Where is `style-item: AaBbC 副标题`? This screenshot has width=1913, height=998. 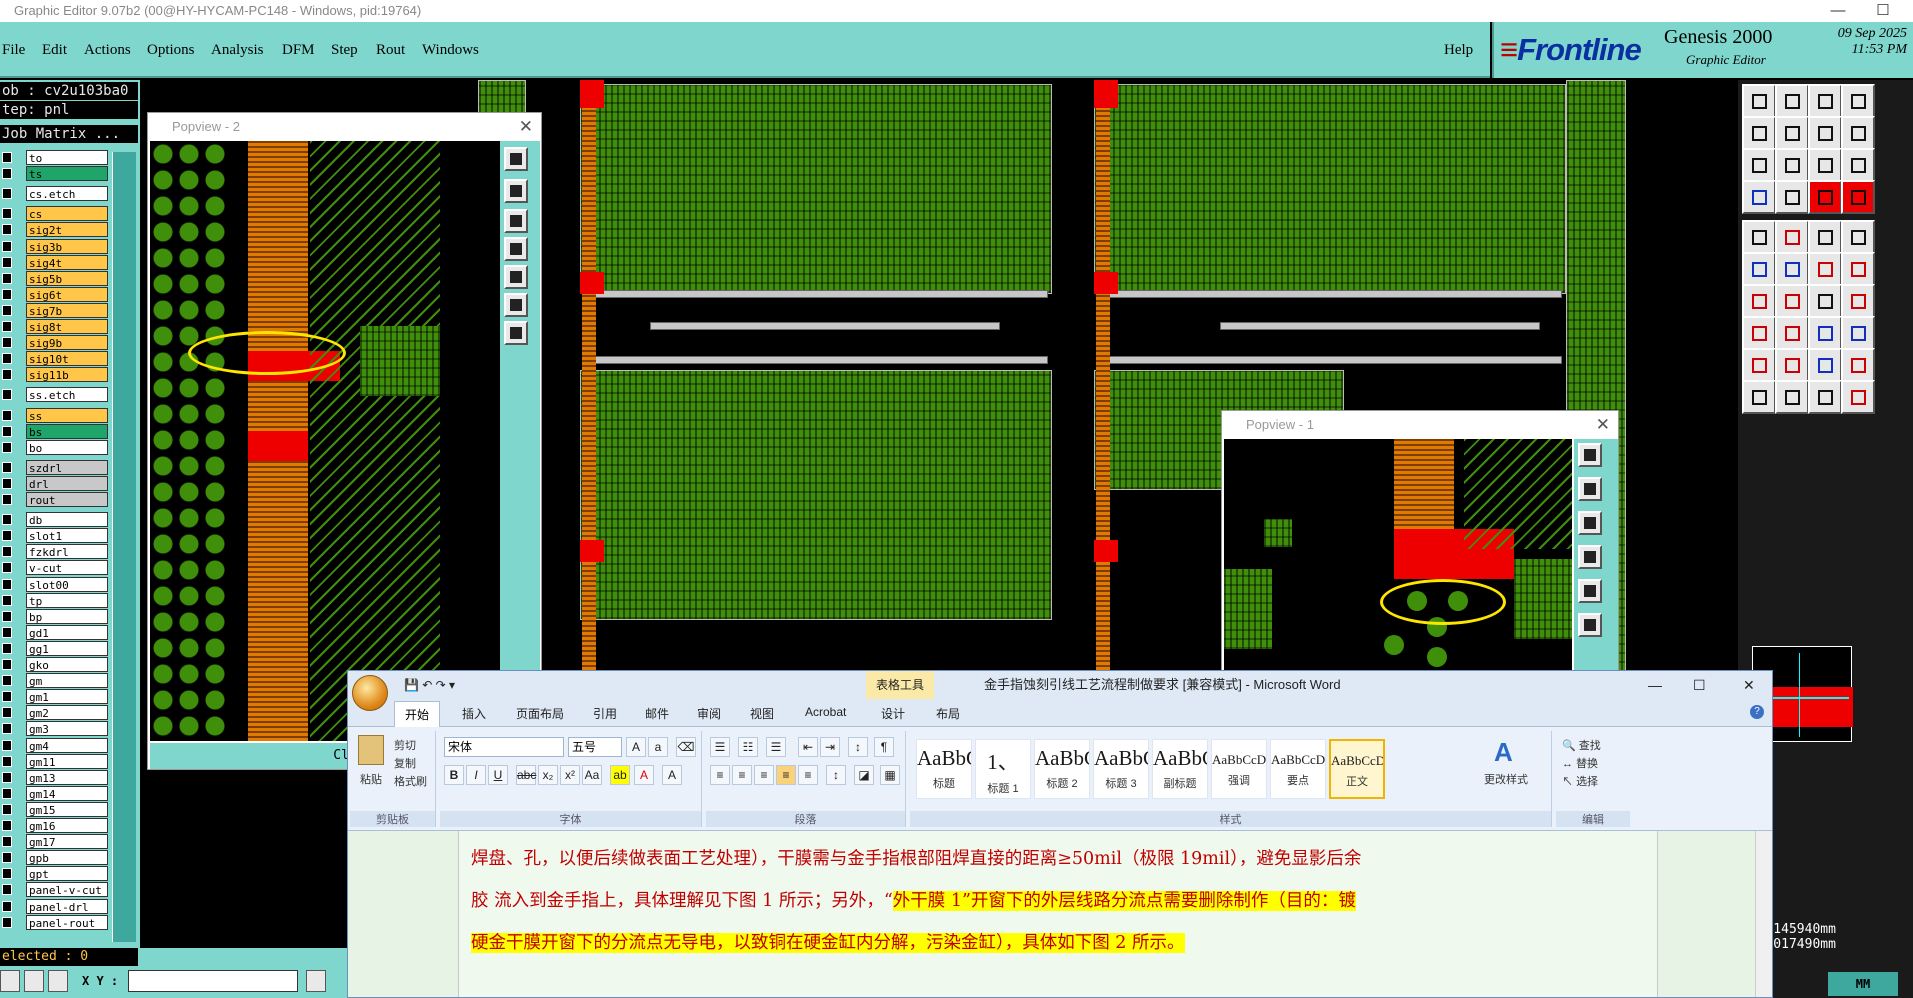
style-item: AaBbC 副标题 is located at coordinates (1180, 769).